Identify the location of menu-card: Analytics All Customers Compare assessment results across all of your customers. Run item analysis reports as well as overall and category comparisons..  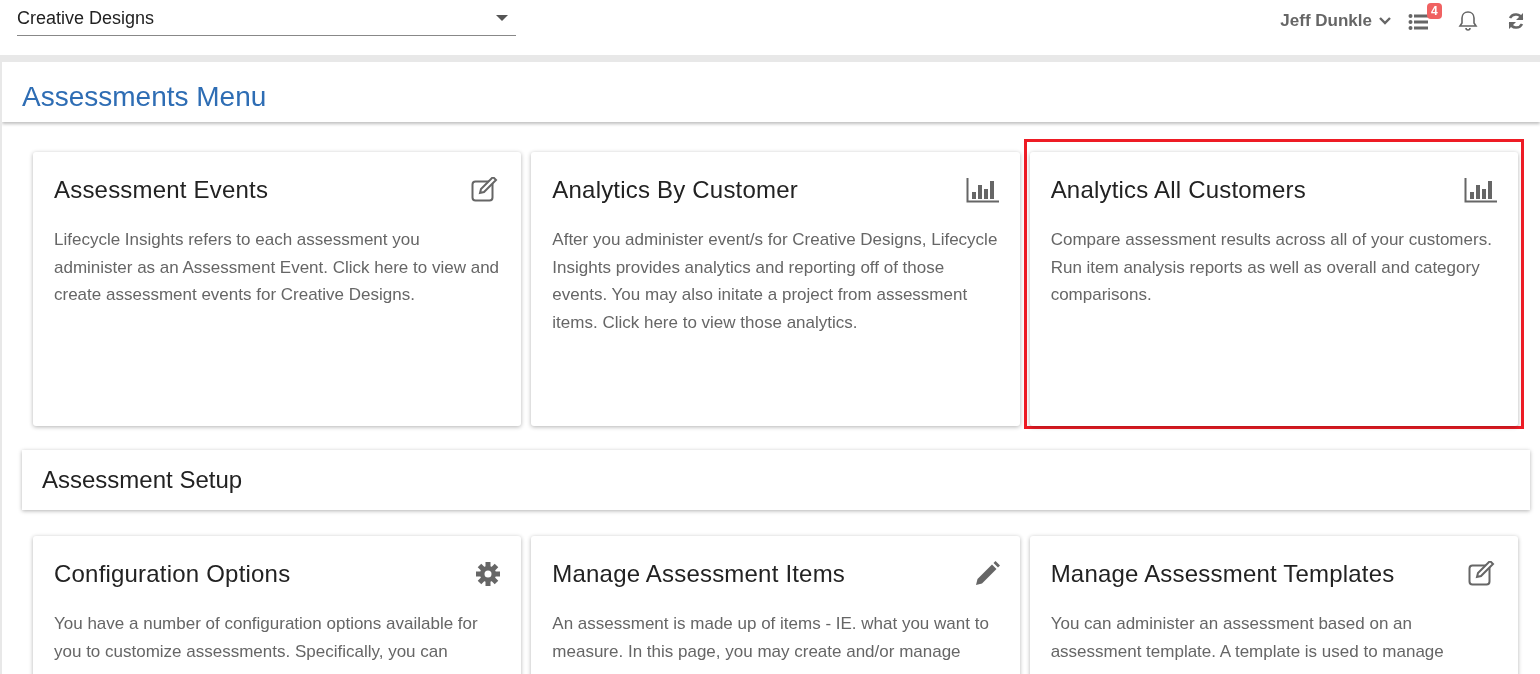
(1273, 289).